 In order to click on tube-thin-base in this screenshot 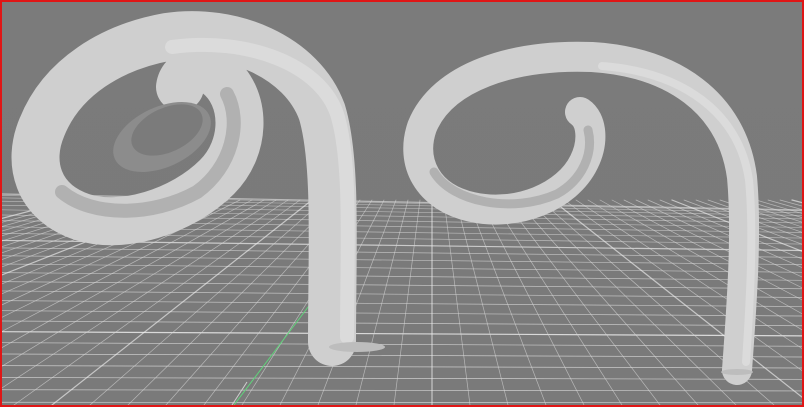, I will do `click(737, 372)`.